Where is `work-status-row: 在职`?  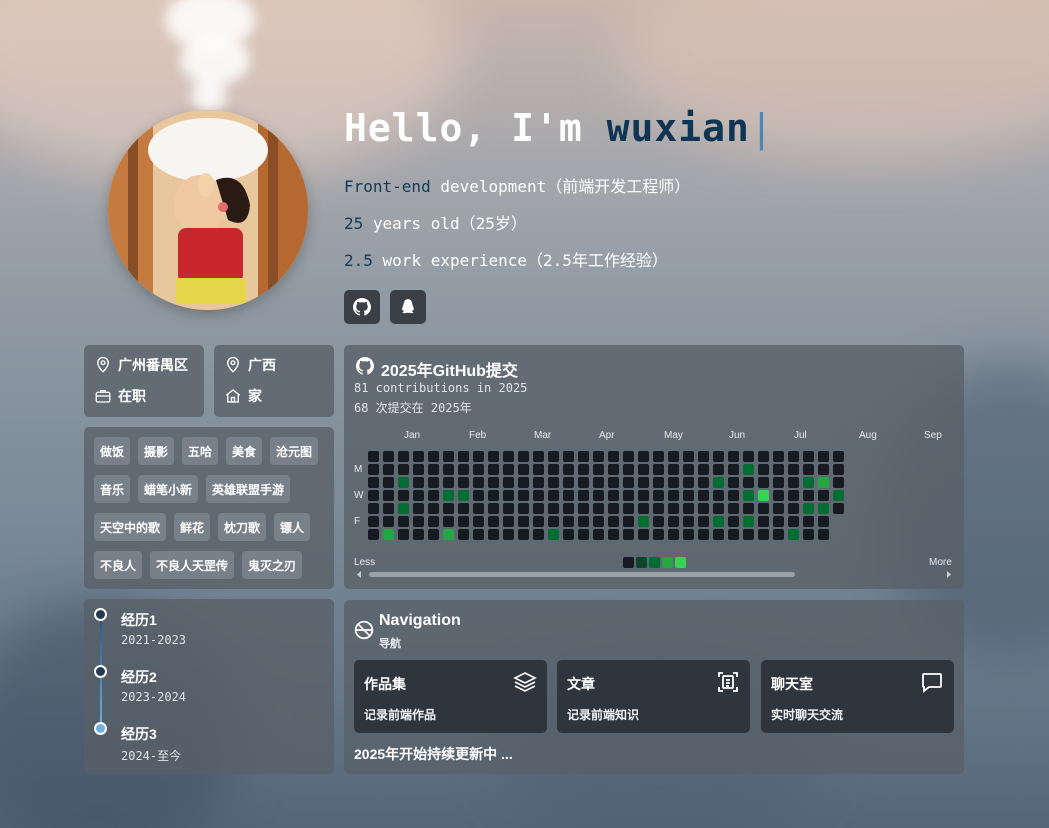
work-status-row: 在职 is located at coordinates (120, 396).